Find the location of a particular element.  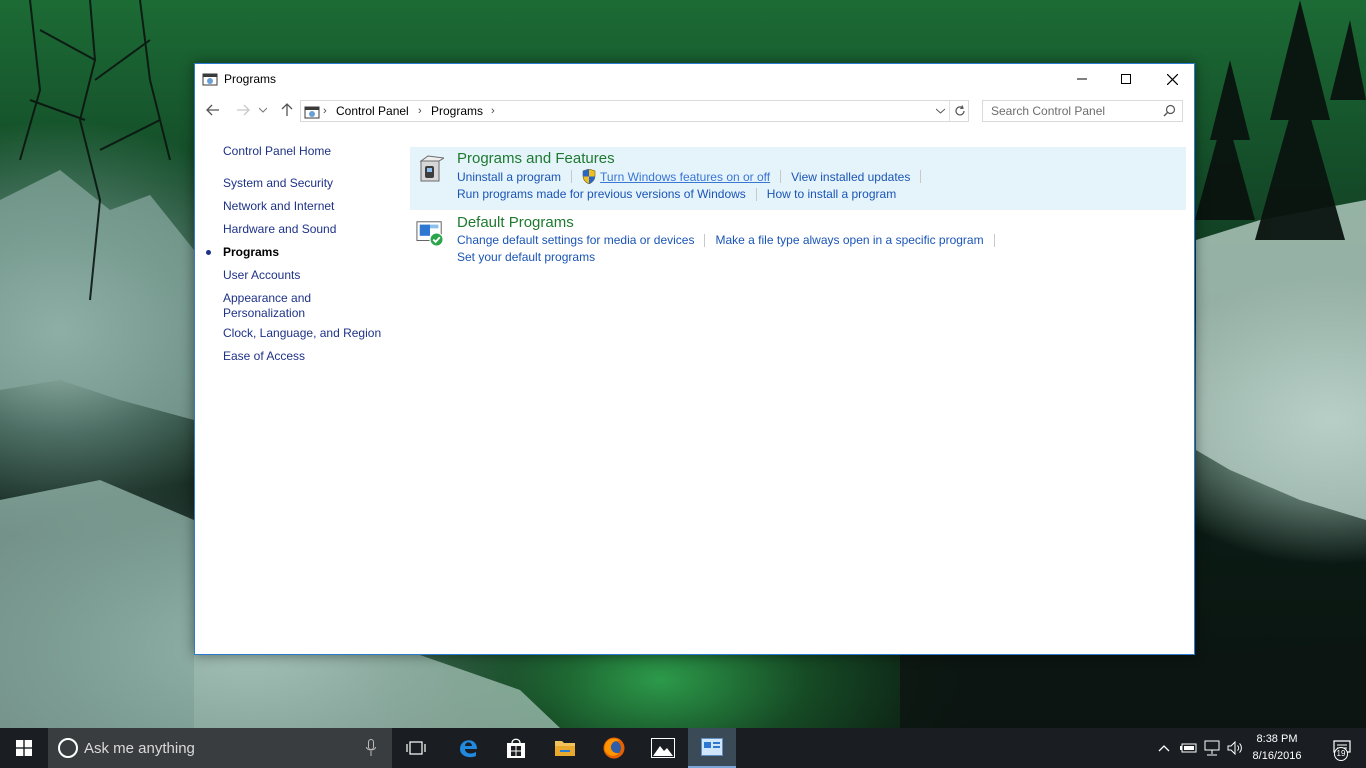

default-programs-title: Default Programs is located at coordinates (515, 222).